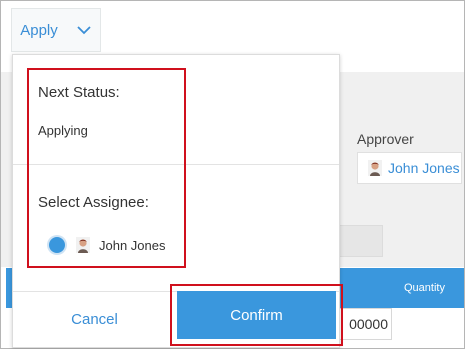 This screenshot has width=465, height=349. Describe the element at coordinates (385, 139) in the screenshot. I see `approver-label: Approver` at that location.